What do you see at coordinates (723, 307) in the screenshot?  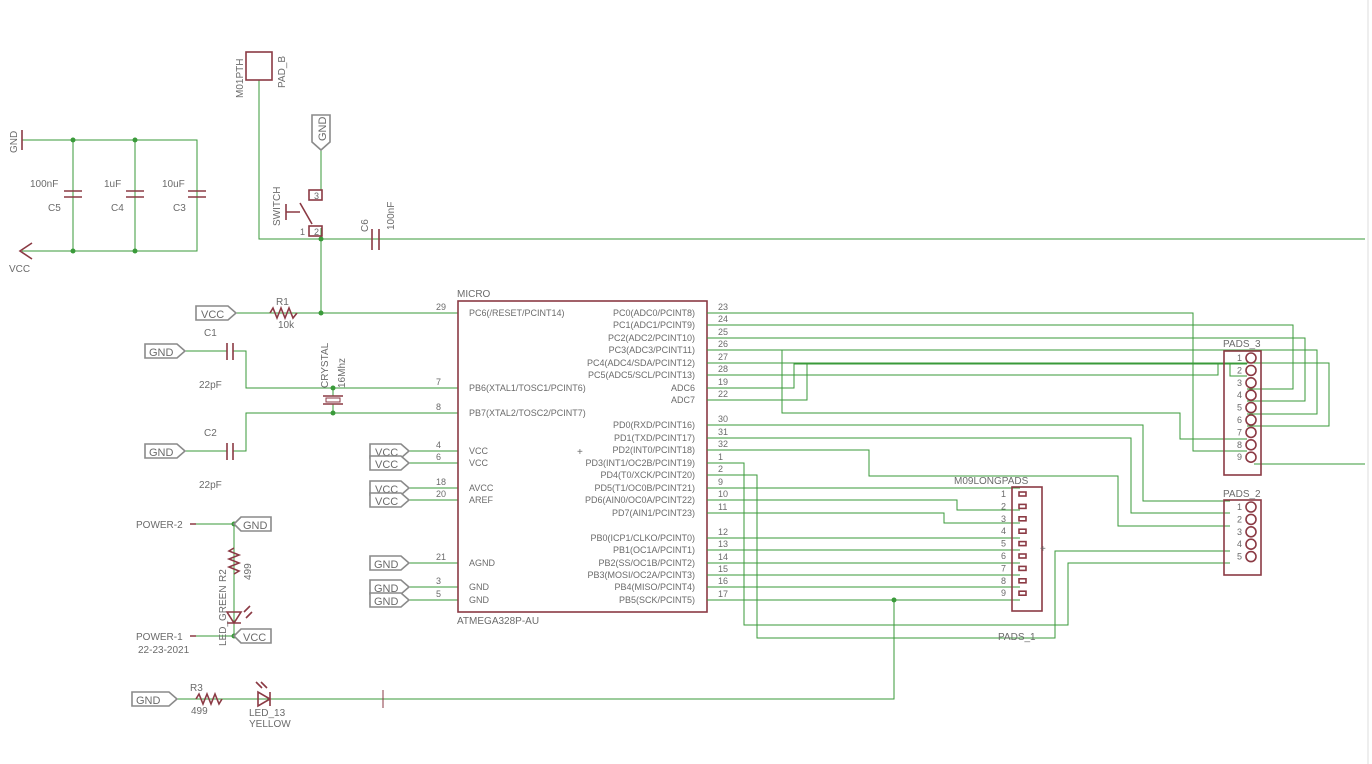 I see `micro-pin-number: 23` at bounding box center [723, 307].